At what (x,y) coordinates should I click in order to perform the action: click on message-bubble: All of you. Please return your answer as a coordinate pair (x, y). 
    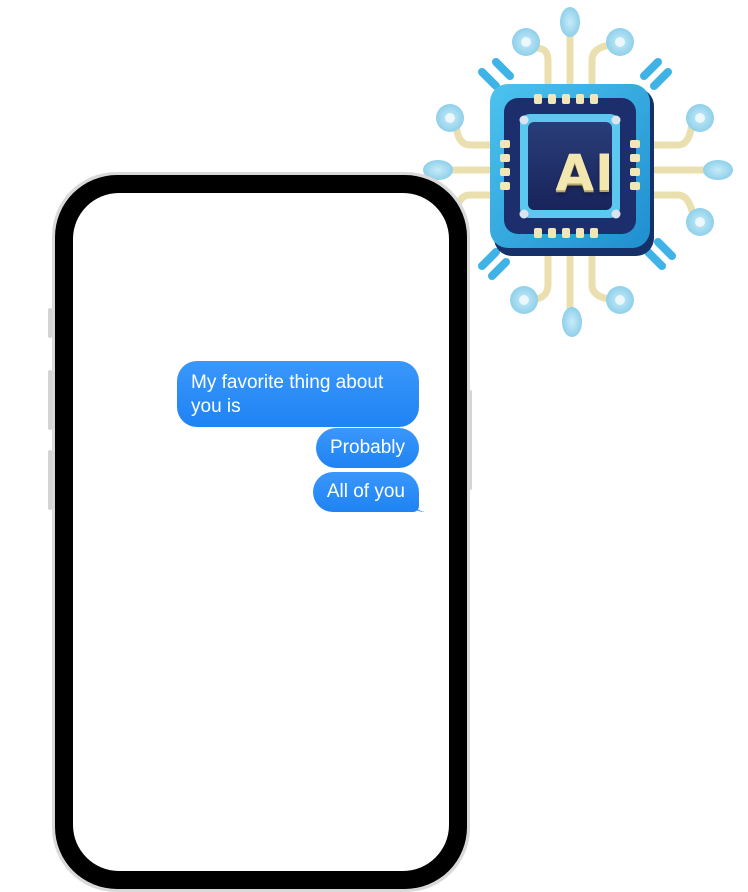
    Looking at the image, I should click on (368, 492).